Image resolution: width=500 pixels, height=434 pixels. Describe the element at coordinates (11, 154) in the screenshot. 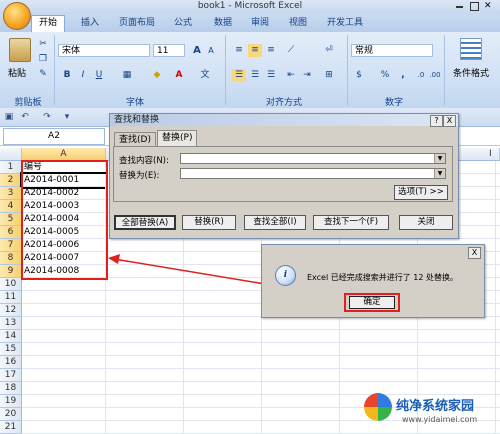

I see `select-all-corner` at that location.